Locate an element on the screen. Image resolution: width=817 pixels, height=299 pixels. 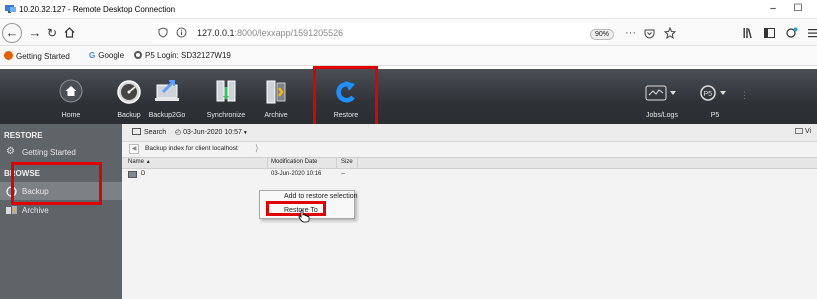
toolbar-home-button: Home is located at coordinates (71, 96).